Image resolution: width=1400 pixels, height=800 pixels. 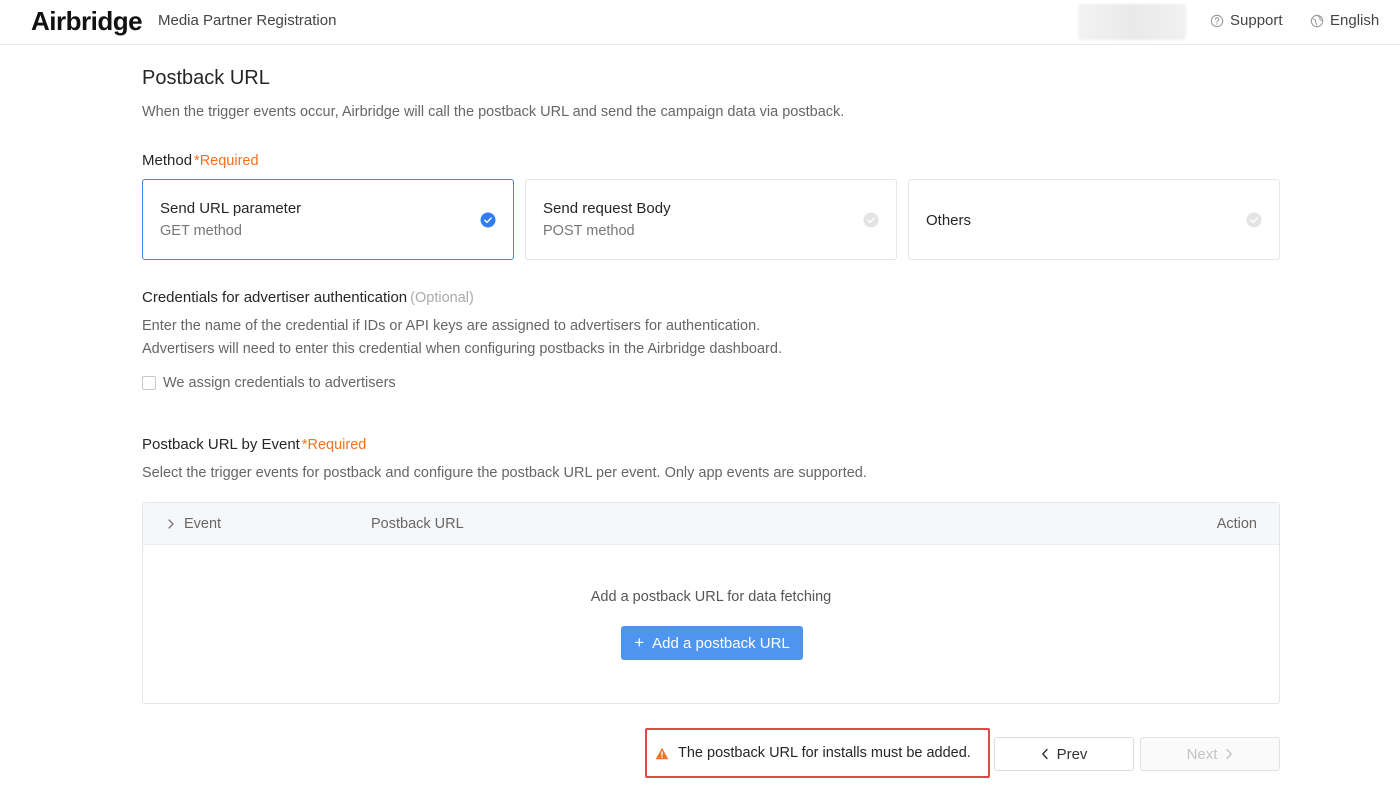 What do you see at coordinates (1202, 754) in the screenshot?
I see `next-label: Next` at bounding box center [1202, 754].